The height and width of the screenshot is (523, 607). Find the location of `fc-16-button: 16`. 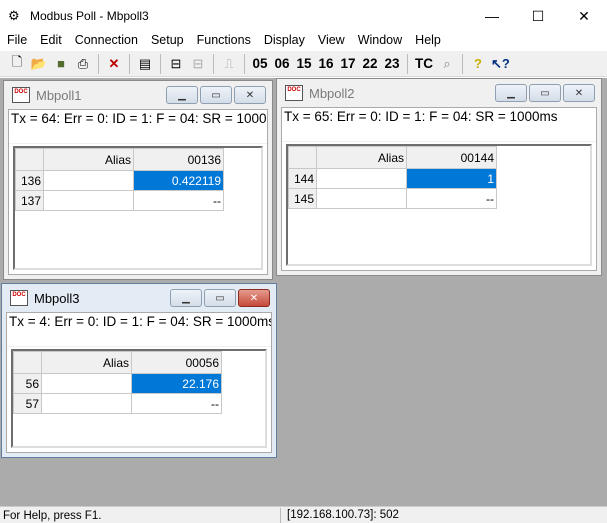

fc-16-button: 16 is located at coordinates (326, 64).